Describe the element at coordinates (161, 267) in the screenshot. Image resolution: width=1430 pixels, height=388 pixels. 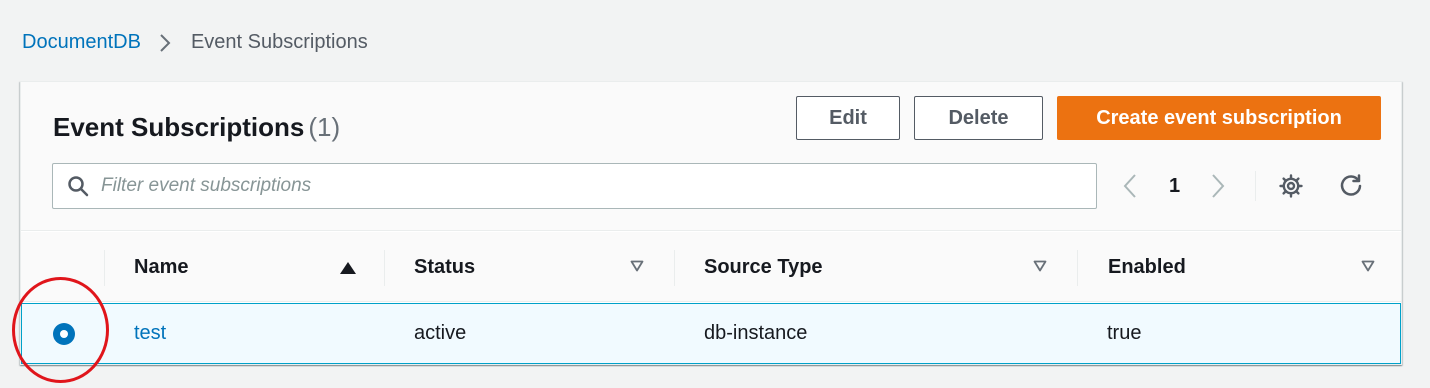
I see `column-header-name: Name` at that location.